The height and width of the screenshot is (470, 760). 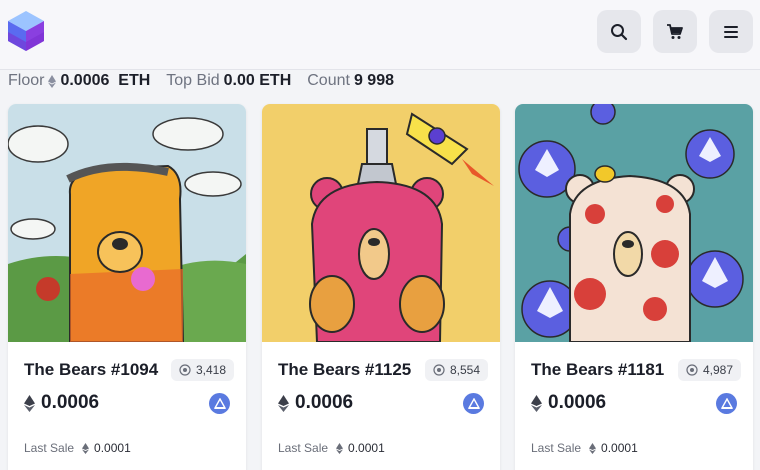 I want to click on menu-icon, so click(x=731, y=31).